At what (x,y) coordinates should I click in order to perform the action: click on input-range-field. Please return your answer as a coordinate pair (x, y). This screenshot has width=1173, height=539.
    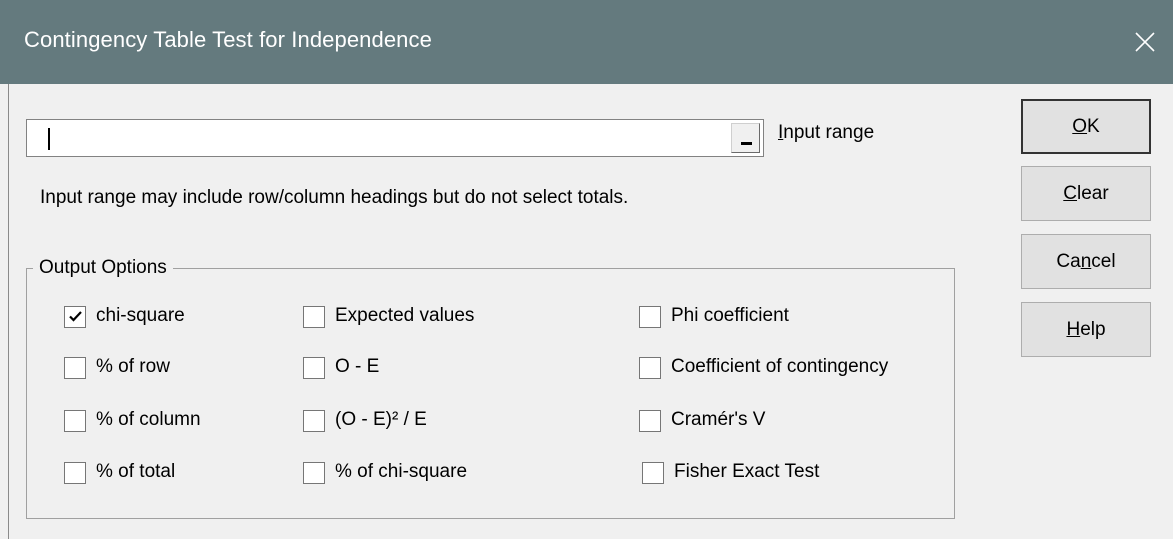
    Looking at the image, I should click on (395, 138).